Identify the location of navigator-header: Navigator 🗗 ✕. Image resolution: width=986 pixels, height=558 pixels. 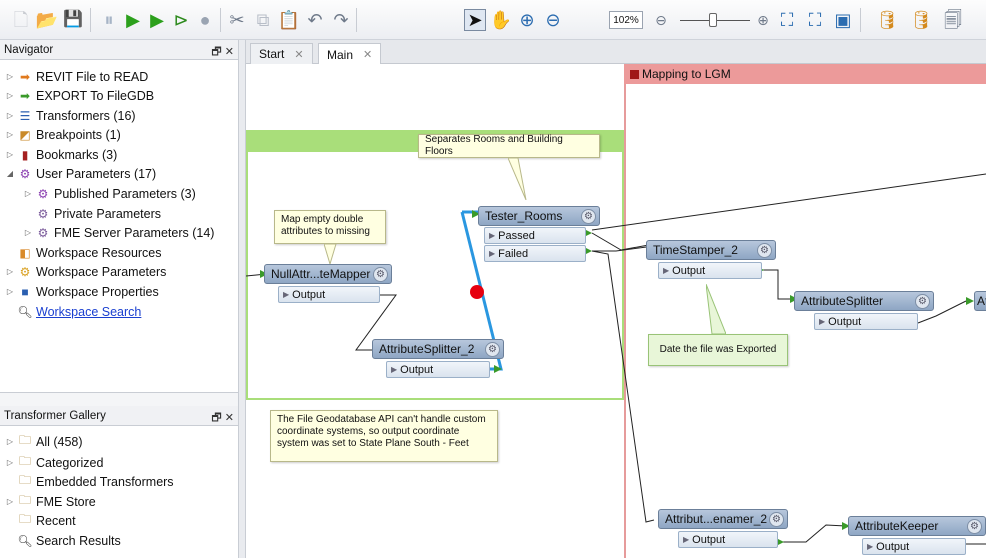
(119, 50).